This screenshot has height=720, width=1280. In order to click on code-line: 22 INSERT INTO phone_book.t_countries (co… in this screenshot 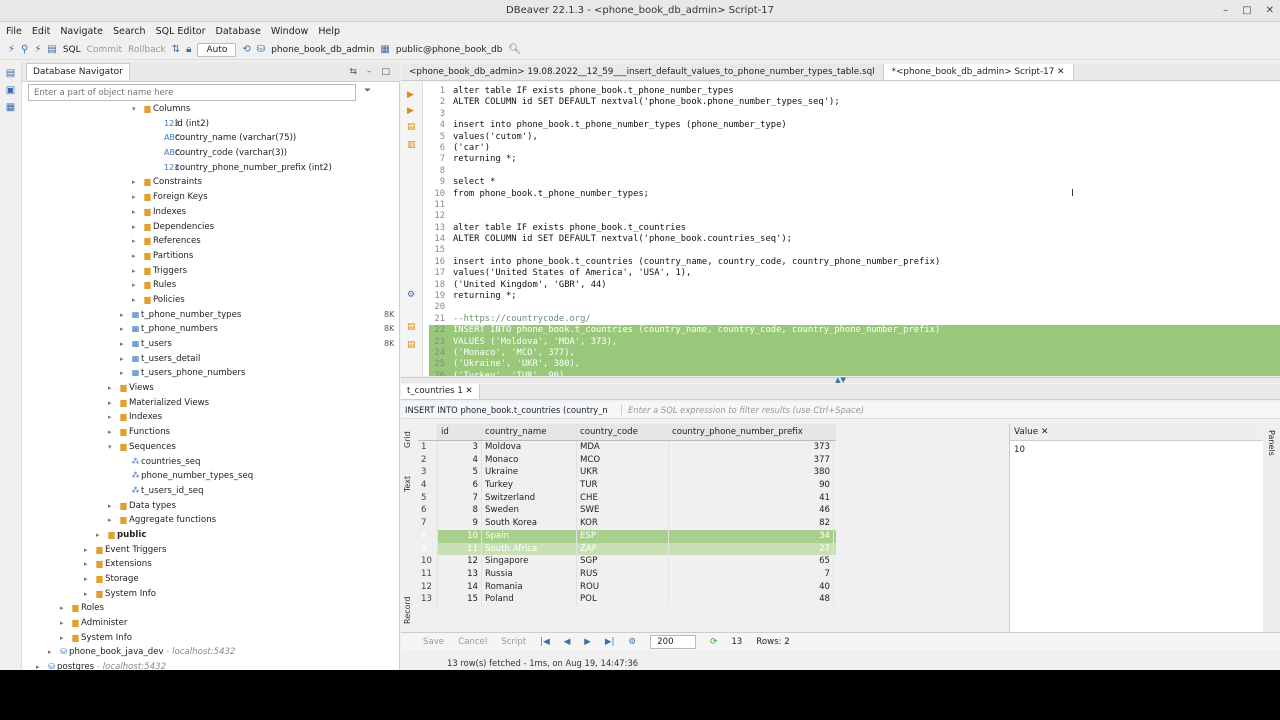, I will do `click(854, 331)`.